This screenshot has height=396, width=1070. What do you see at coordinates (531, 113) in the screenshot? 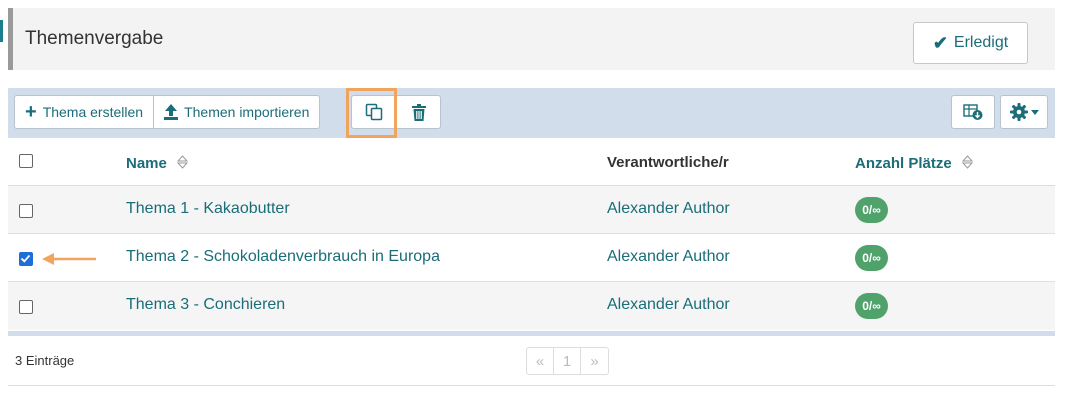
I see `table-toolbar: + Thema erstellen Themen importieren` at bounding box center [531, 113].